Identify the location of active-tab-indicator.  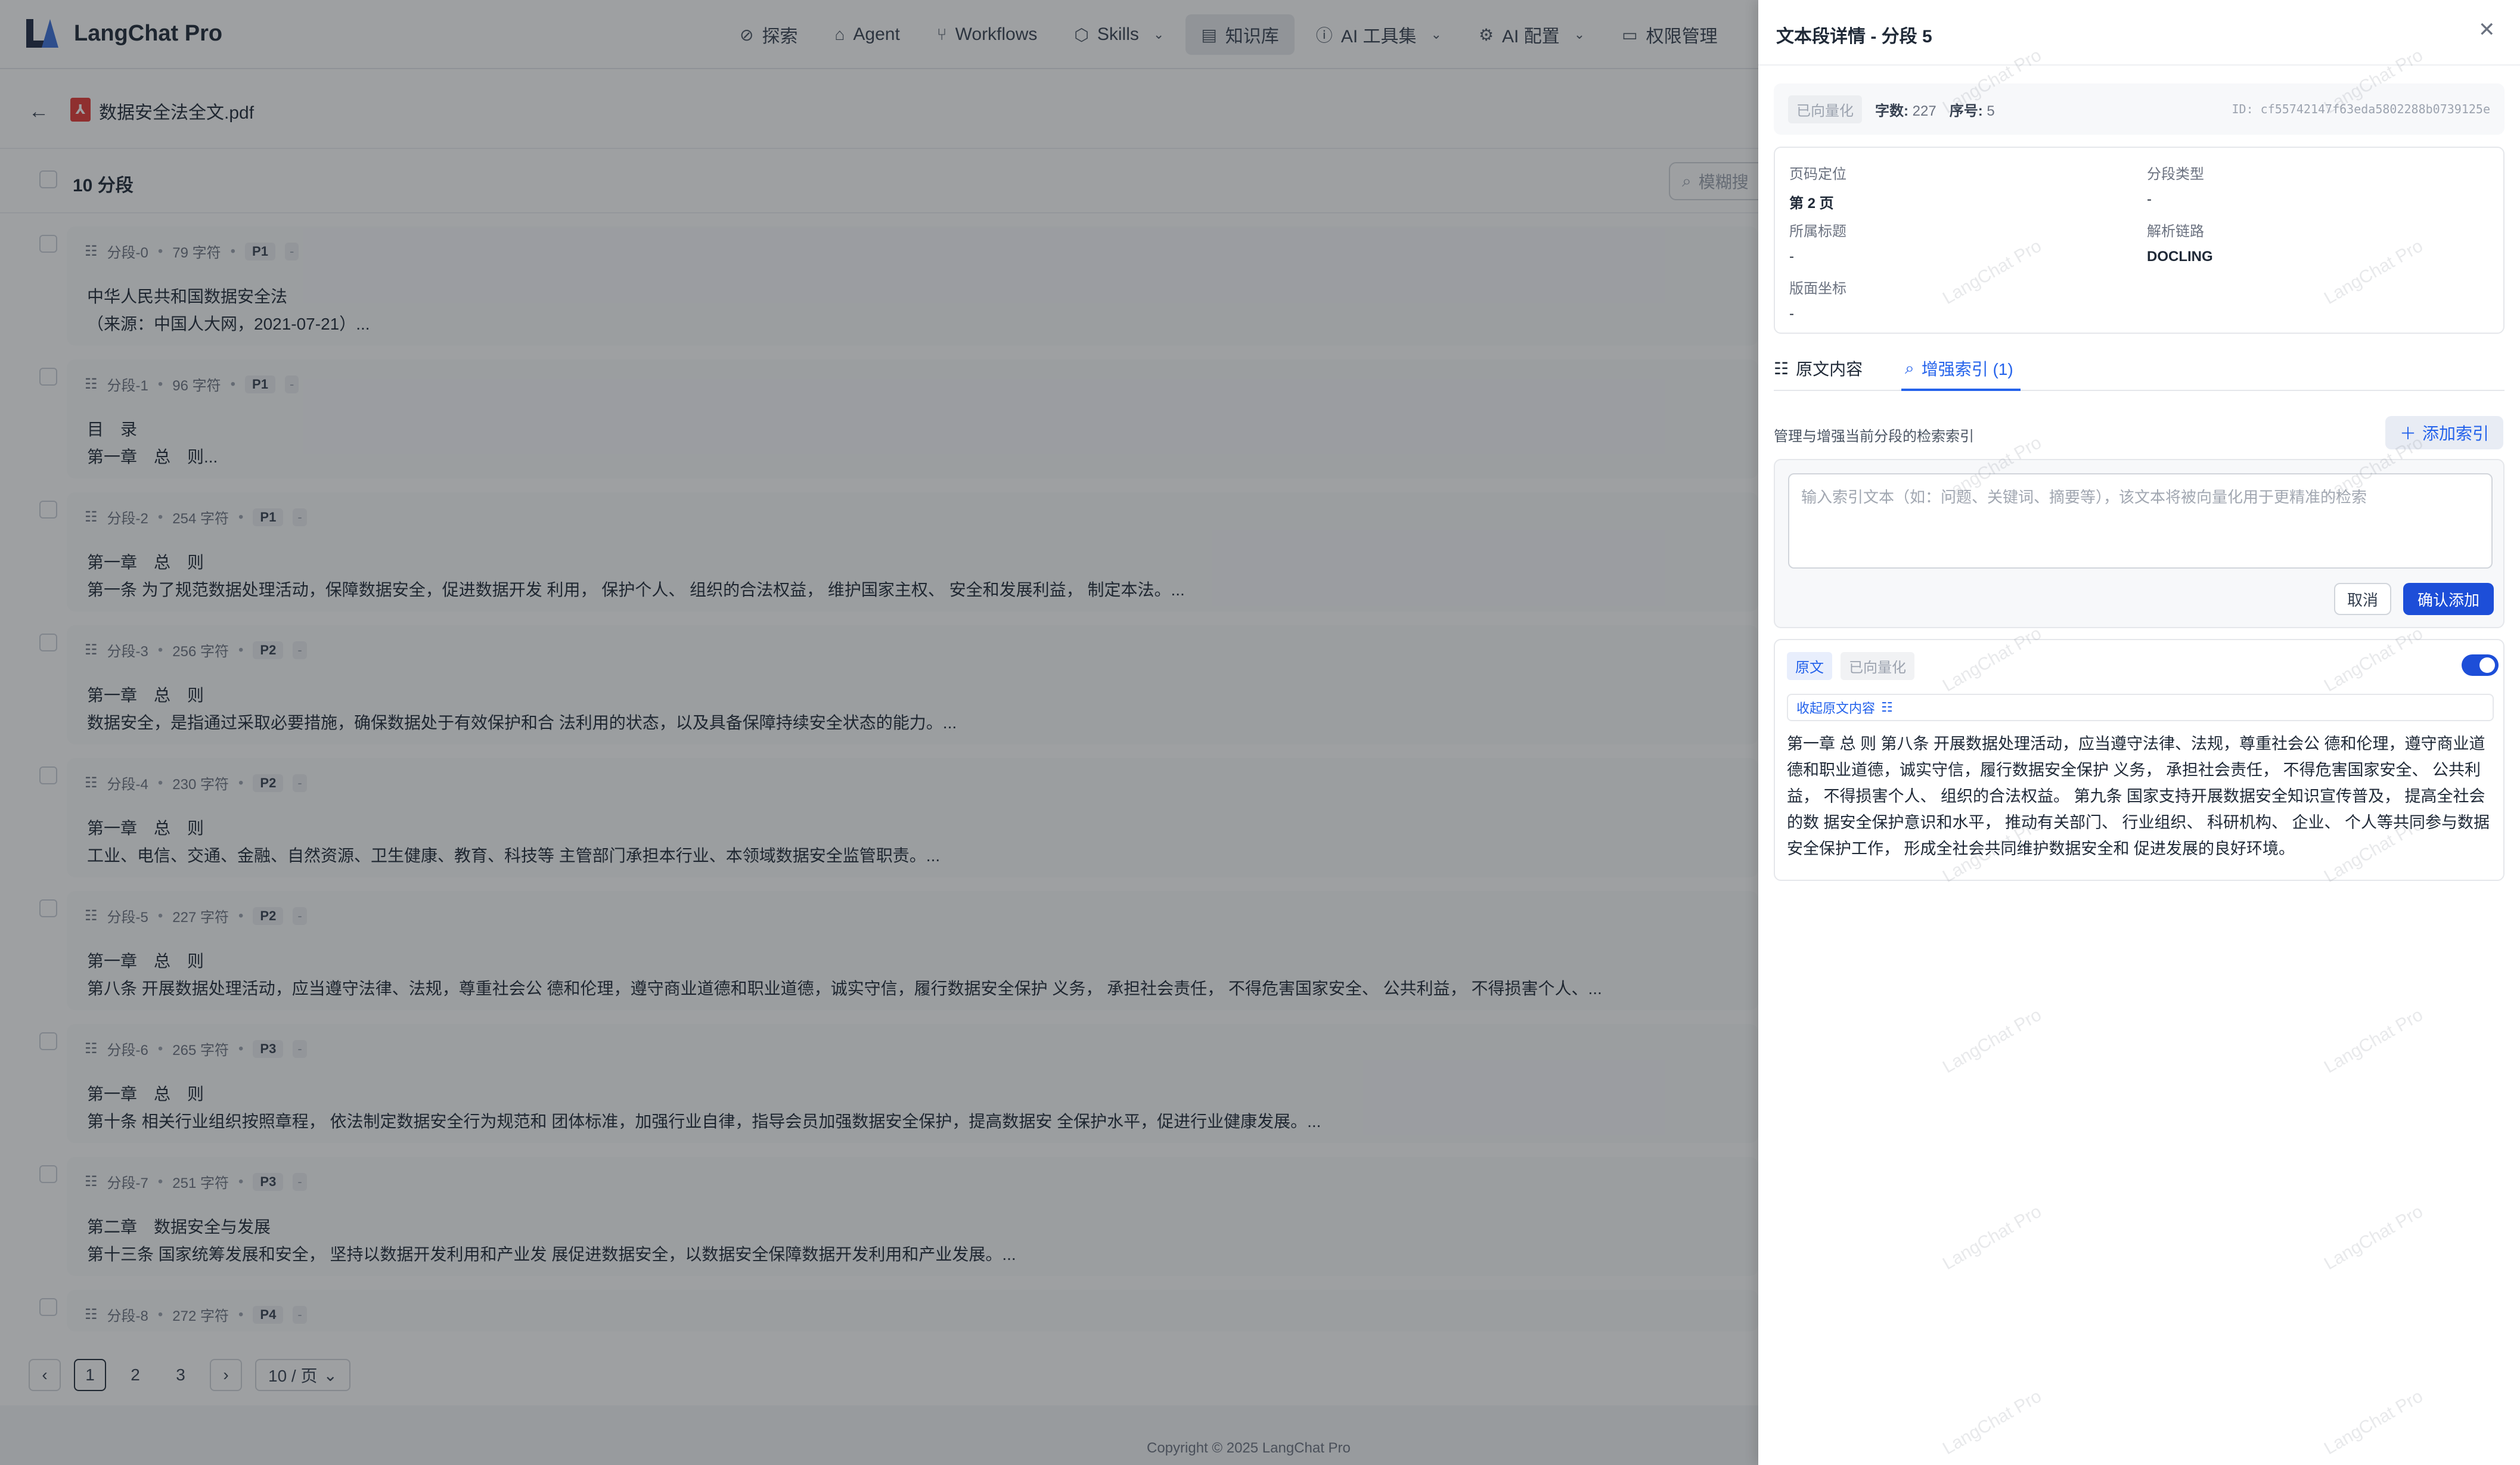
(1961, 390).